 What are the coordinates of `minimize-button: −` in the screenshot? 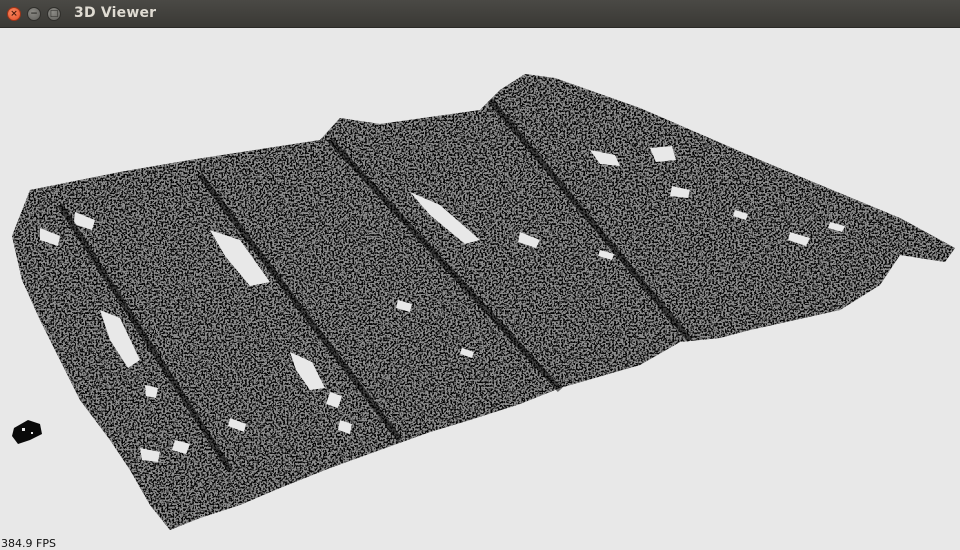 It's located at (34, 14).